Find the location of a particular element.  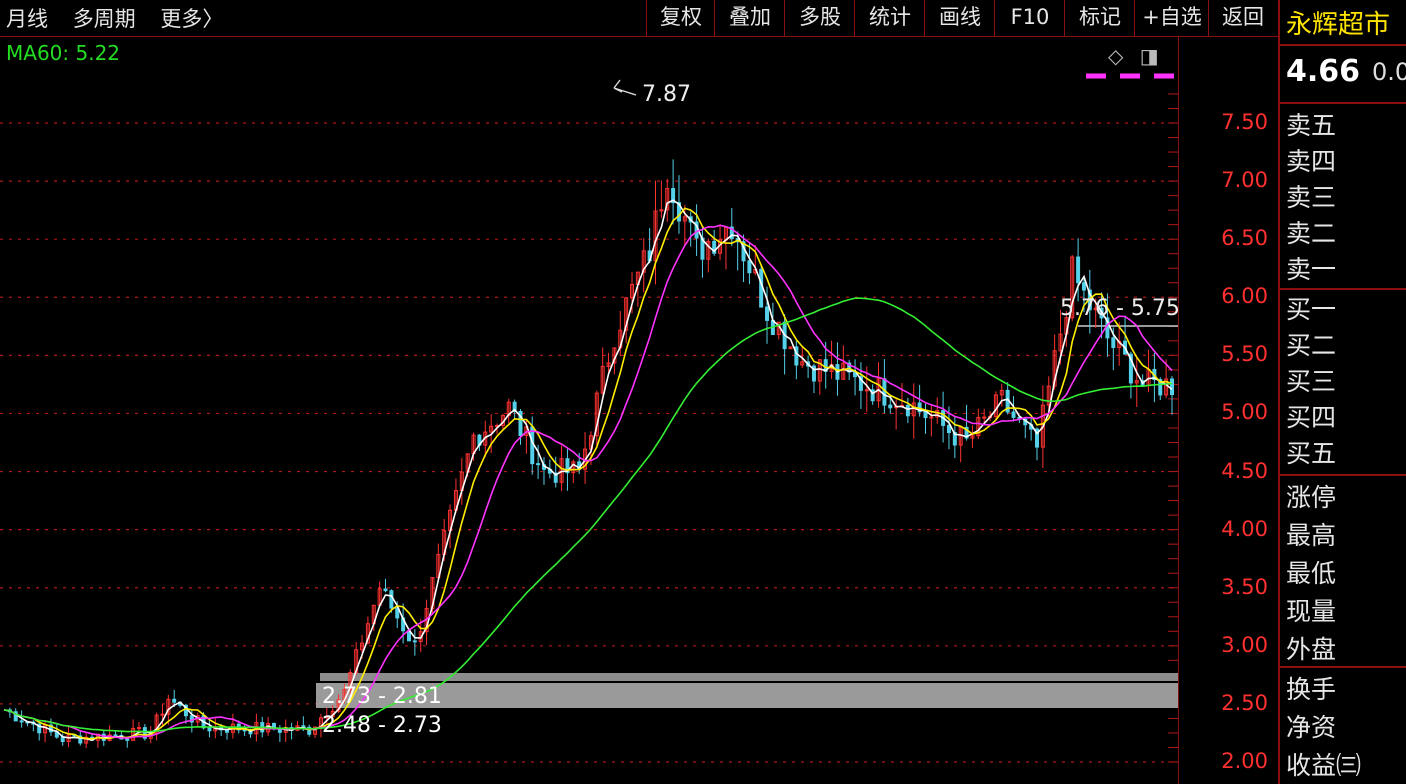

ask-4: 卖四 is located at coordinates (1311, 161).